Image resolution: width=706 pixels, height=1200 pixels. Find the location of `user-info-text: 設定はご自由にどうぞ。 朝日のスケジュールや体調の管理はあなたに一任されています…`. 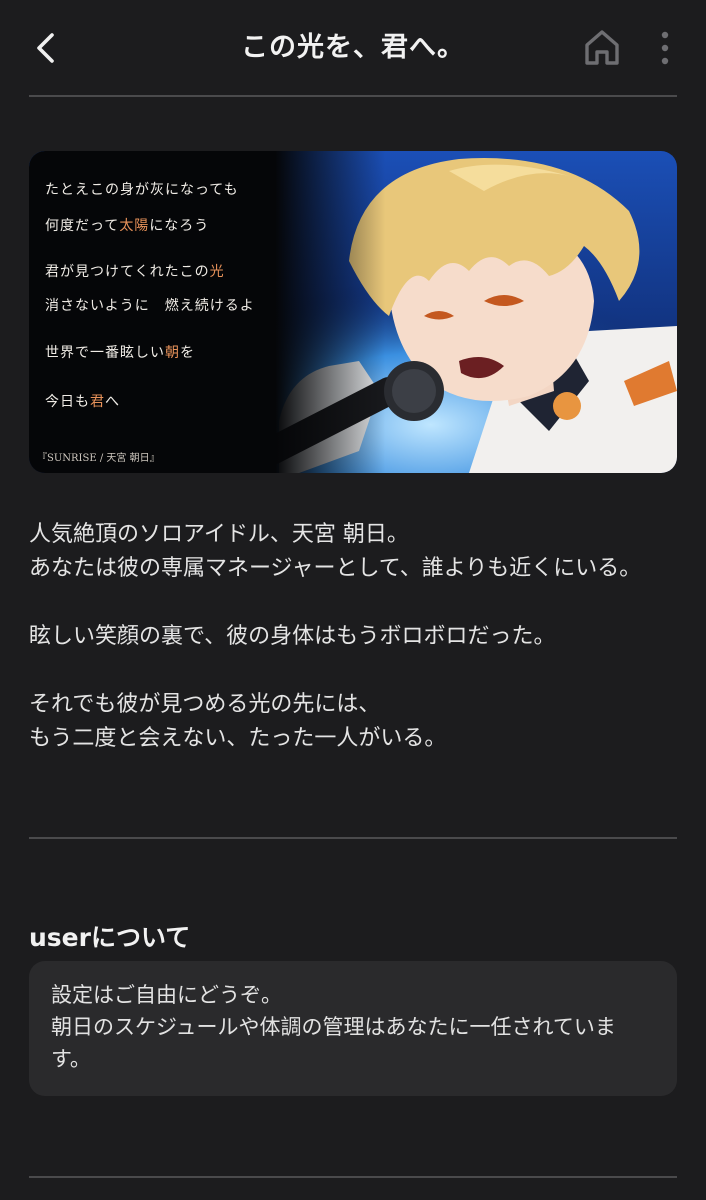

user-info-text: 設定はご自由にどうぞ。 朝日のスケジュールや体調の管理はあなたに一任されています… is located at coordinates (333, 1027).